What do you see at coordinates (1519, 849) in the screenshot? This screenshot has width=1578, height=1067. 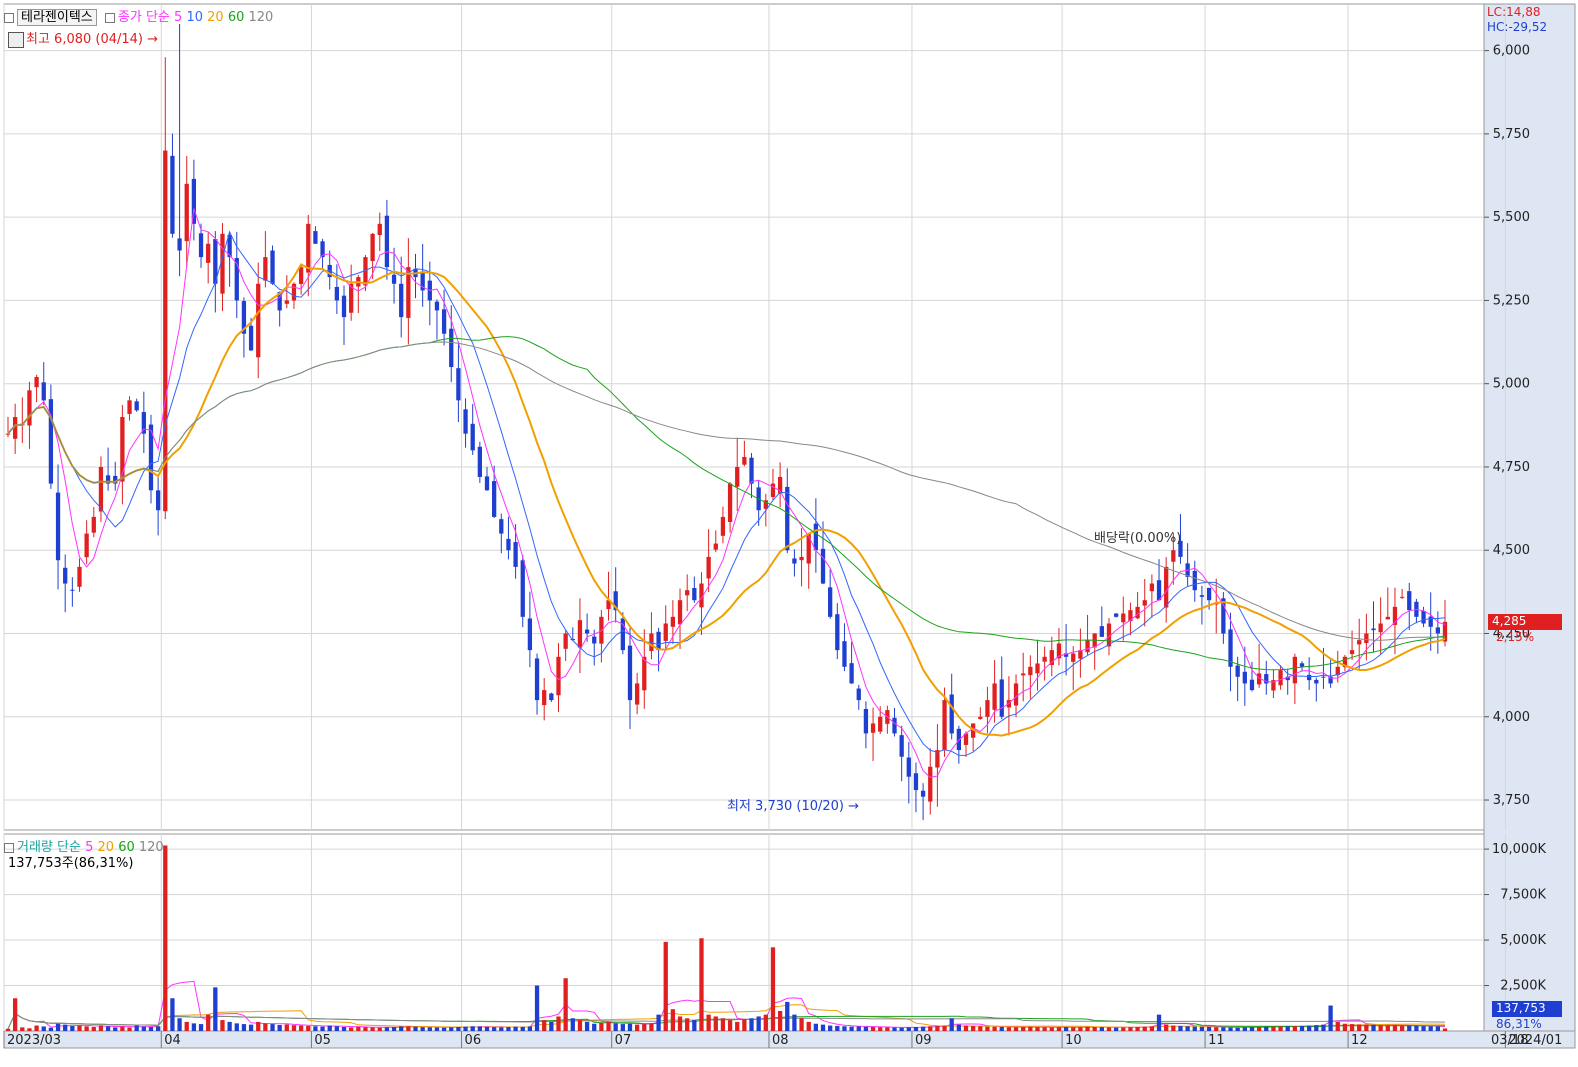 I see `volume-tick-label: 10,000K` at bounding box center [1519, 849].